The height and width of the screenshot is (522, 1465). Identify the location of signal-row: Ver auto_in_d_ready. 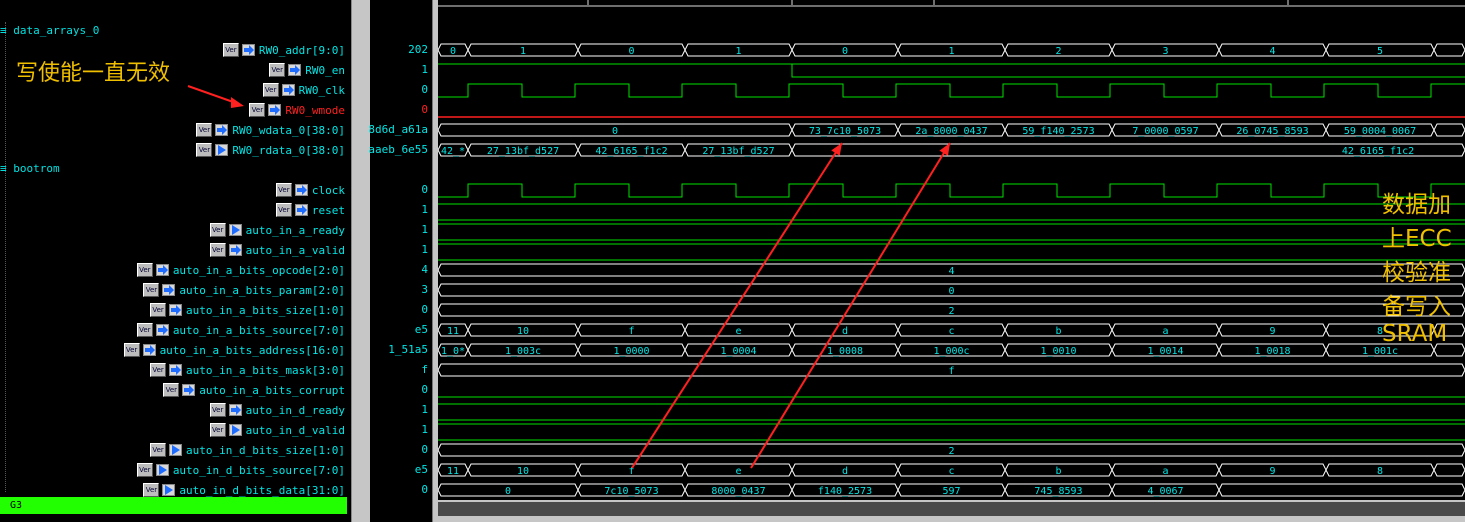
(277, 410).